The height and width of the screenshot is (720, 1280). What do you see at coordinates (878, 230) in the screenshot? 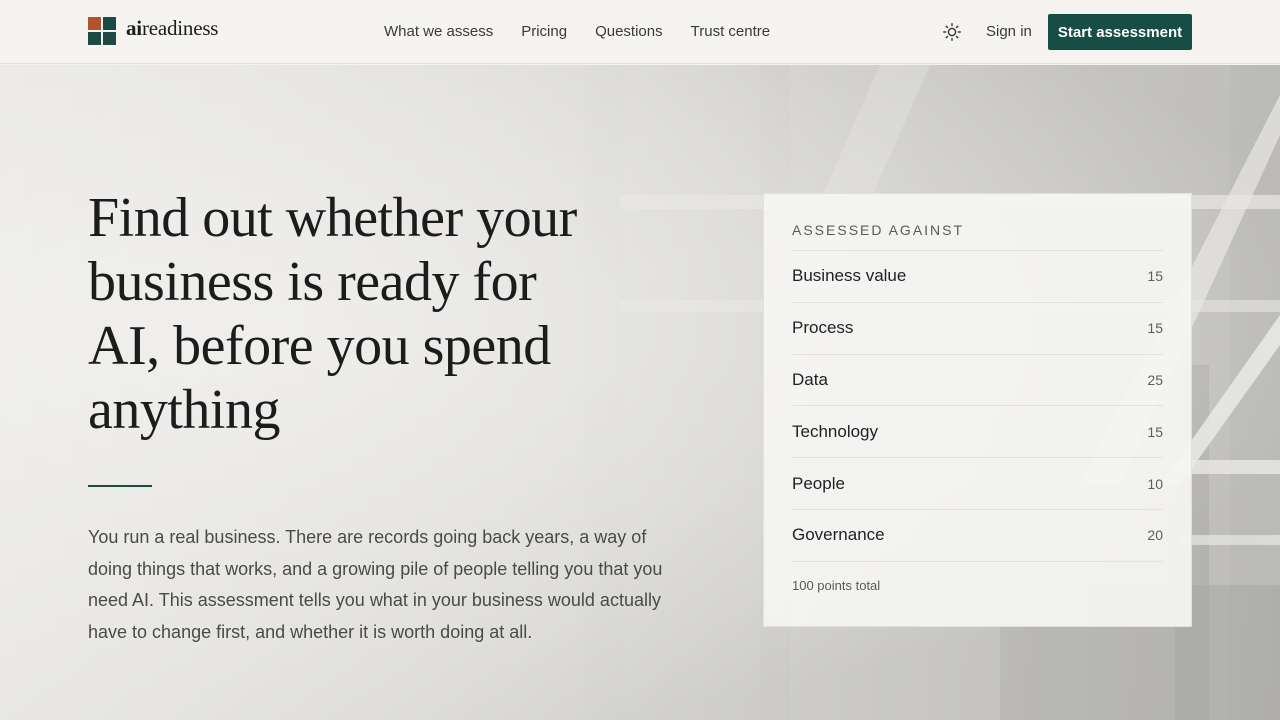
I see `card-title: ASSESSED AGAINST` at bounding box center [878, 230].